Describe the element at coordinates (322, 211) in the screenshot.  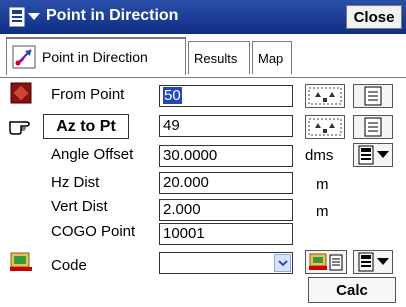
I see `vert-dist-unit: m` at that location.